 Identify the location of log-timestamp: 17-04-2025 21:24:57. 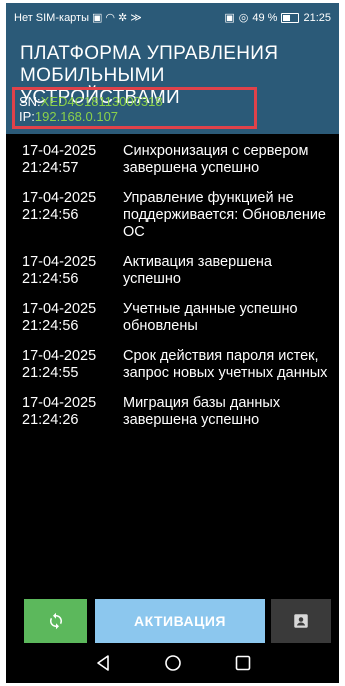
(72, 160).